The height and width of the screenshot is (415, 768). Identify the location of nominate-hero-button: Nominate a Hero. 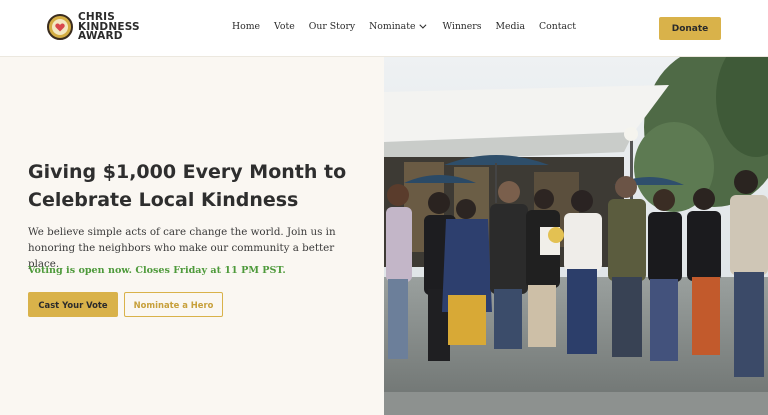
(173, 304).